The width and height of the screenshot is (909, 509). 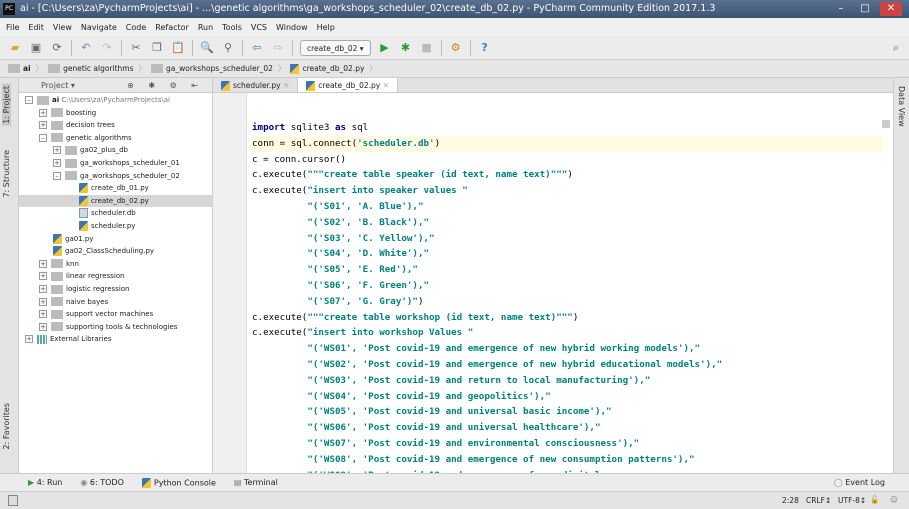 What do you see at coordinates (841, 9) in the screenshot?
I see `minimize-button: –` at bounding box center [841, 9].